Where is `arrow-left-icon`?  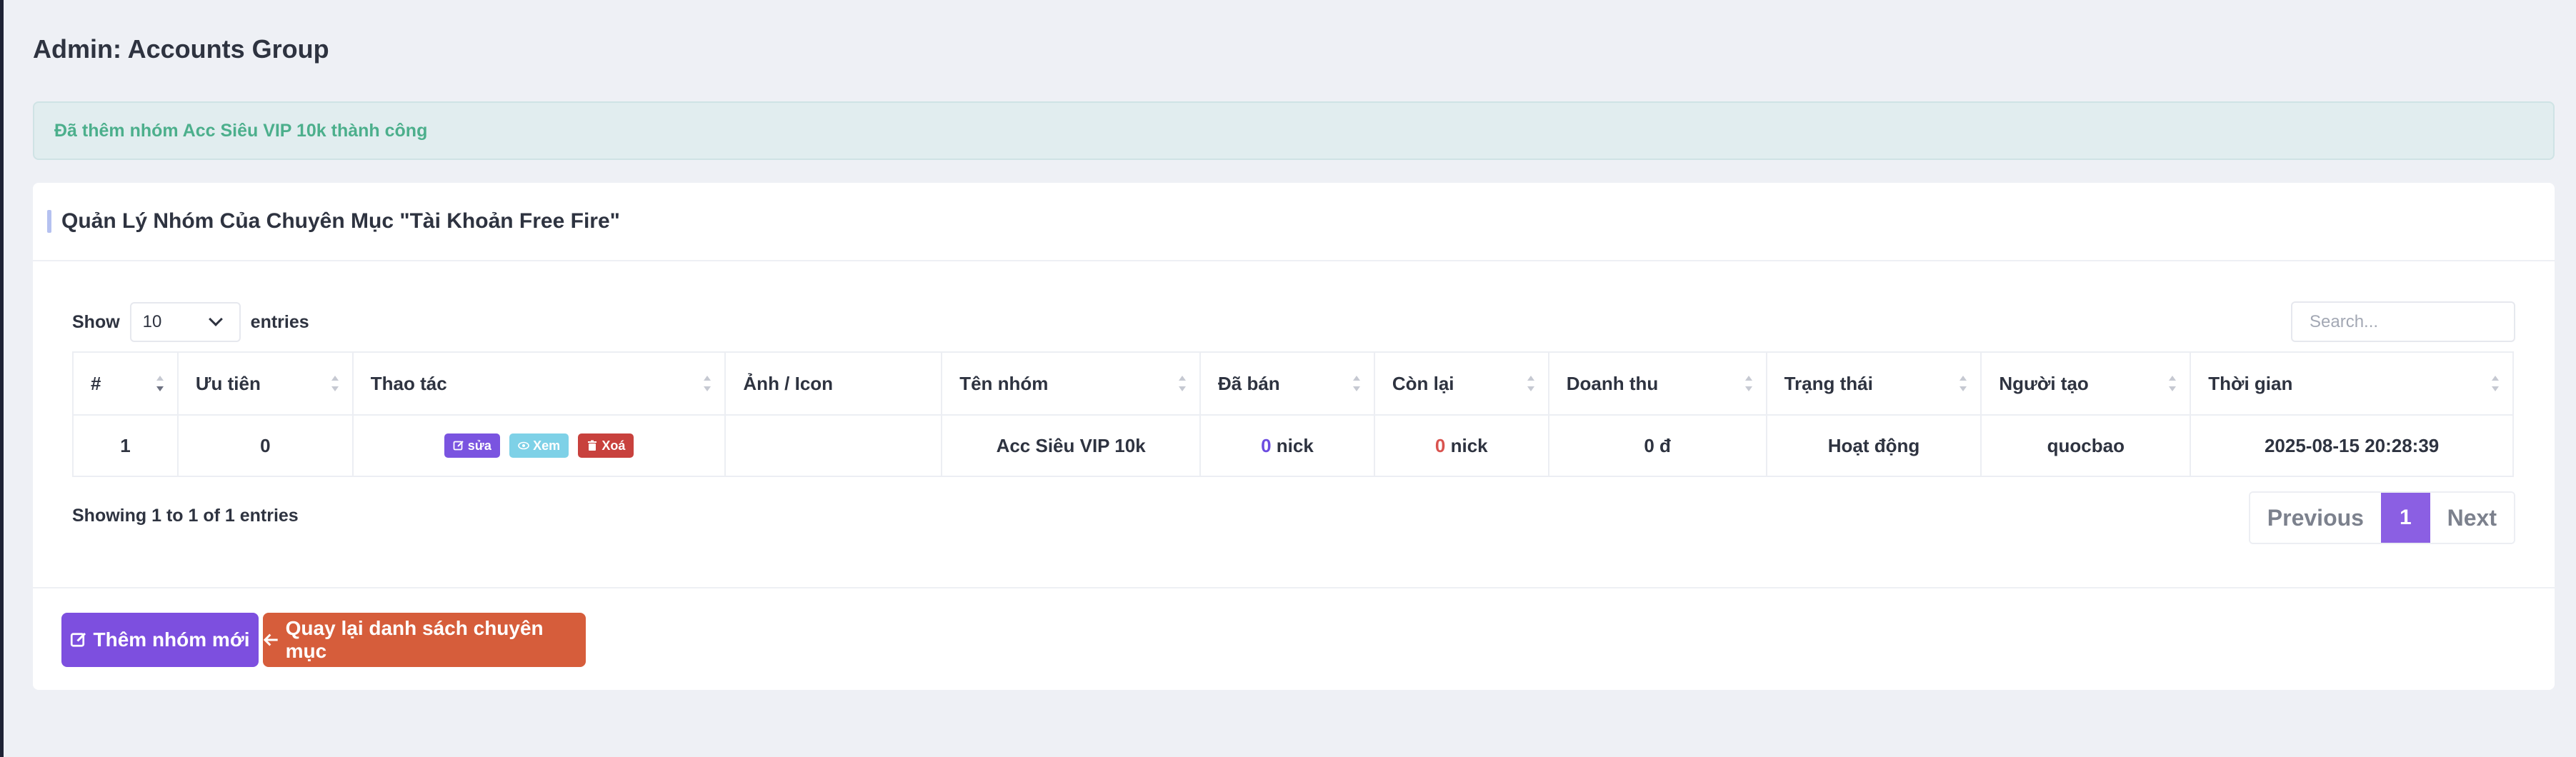 arrow-left-icon is located at coordinates (271, 639).